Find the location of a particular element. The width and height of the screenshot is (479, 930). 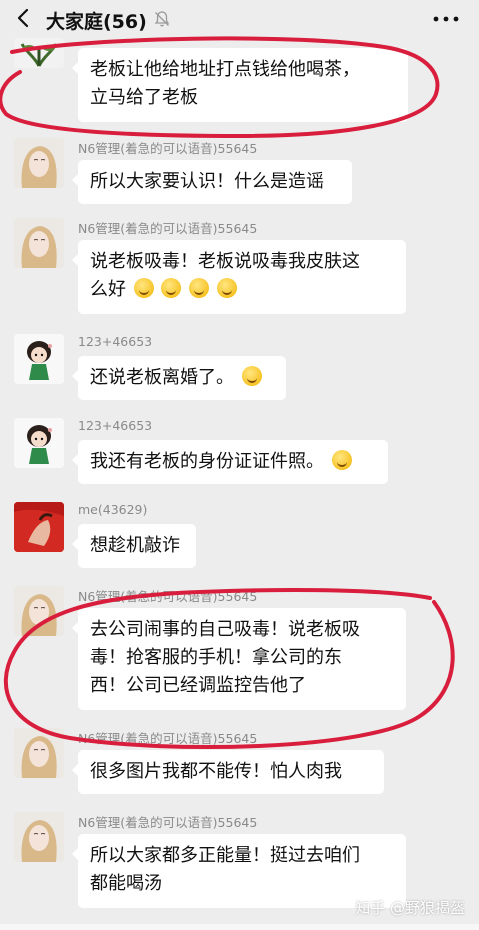

chevron-left-icon is located at coordinates (24, 18).